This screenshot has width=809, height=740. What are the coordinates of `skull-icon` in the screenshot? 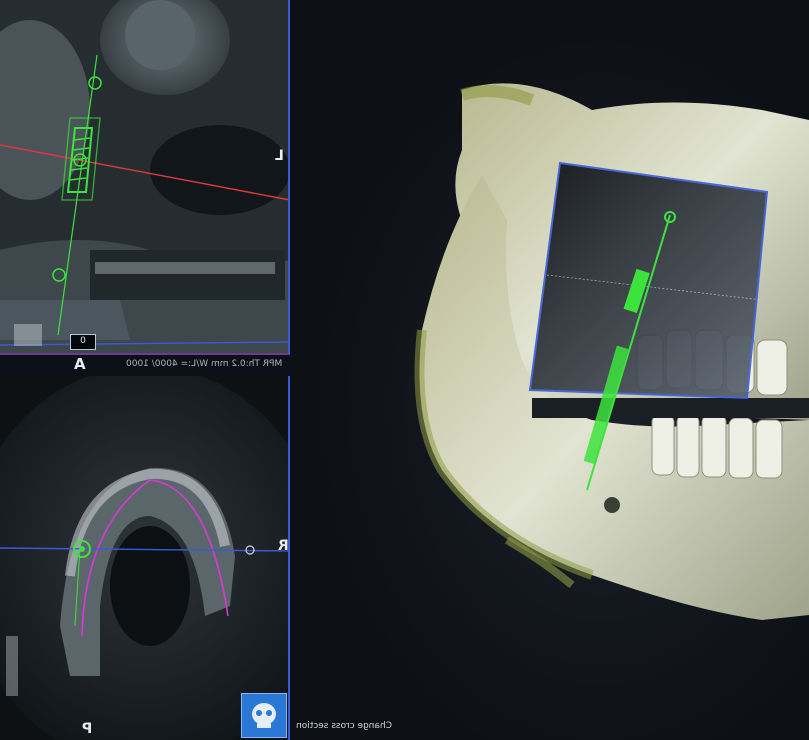 It's located at (264, 715).